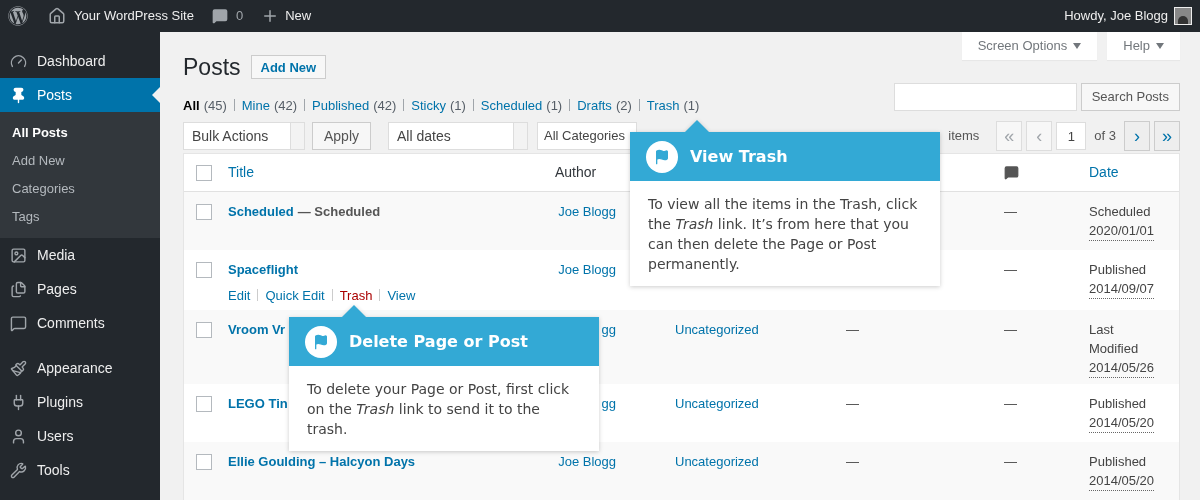 The height and width of the screenshot is (500, 1200). What do you see at coordinates (1167, 136) in the screenshot?
I see `pagination-button: »` at bounding box center [1167, 136].